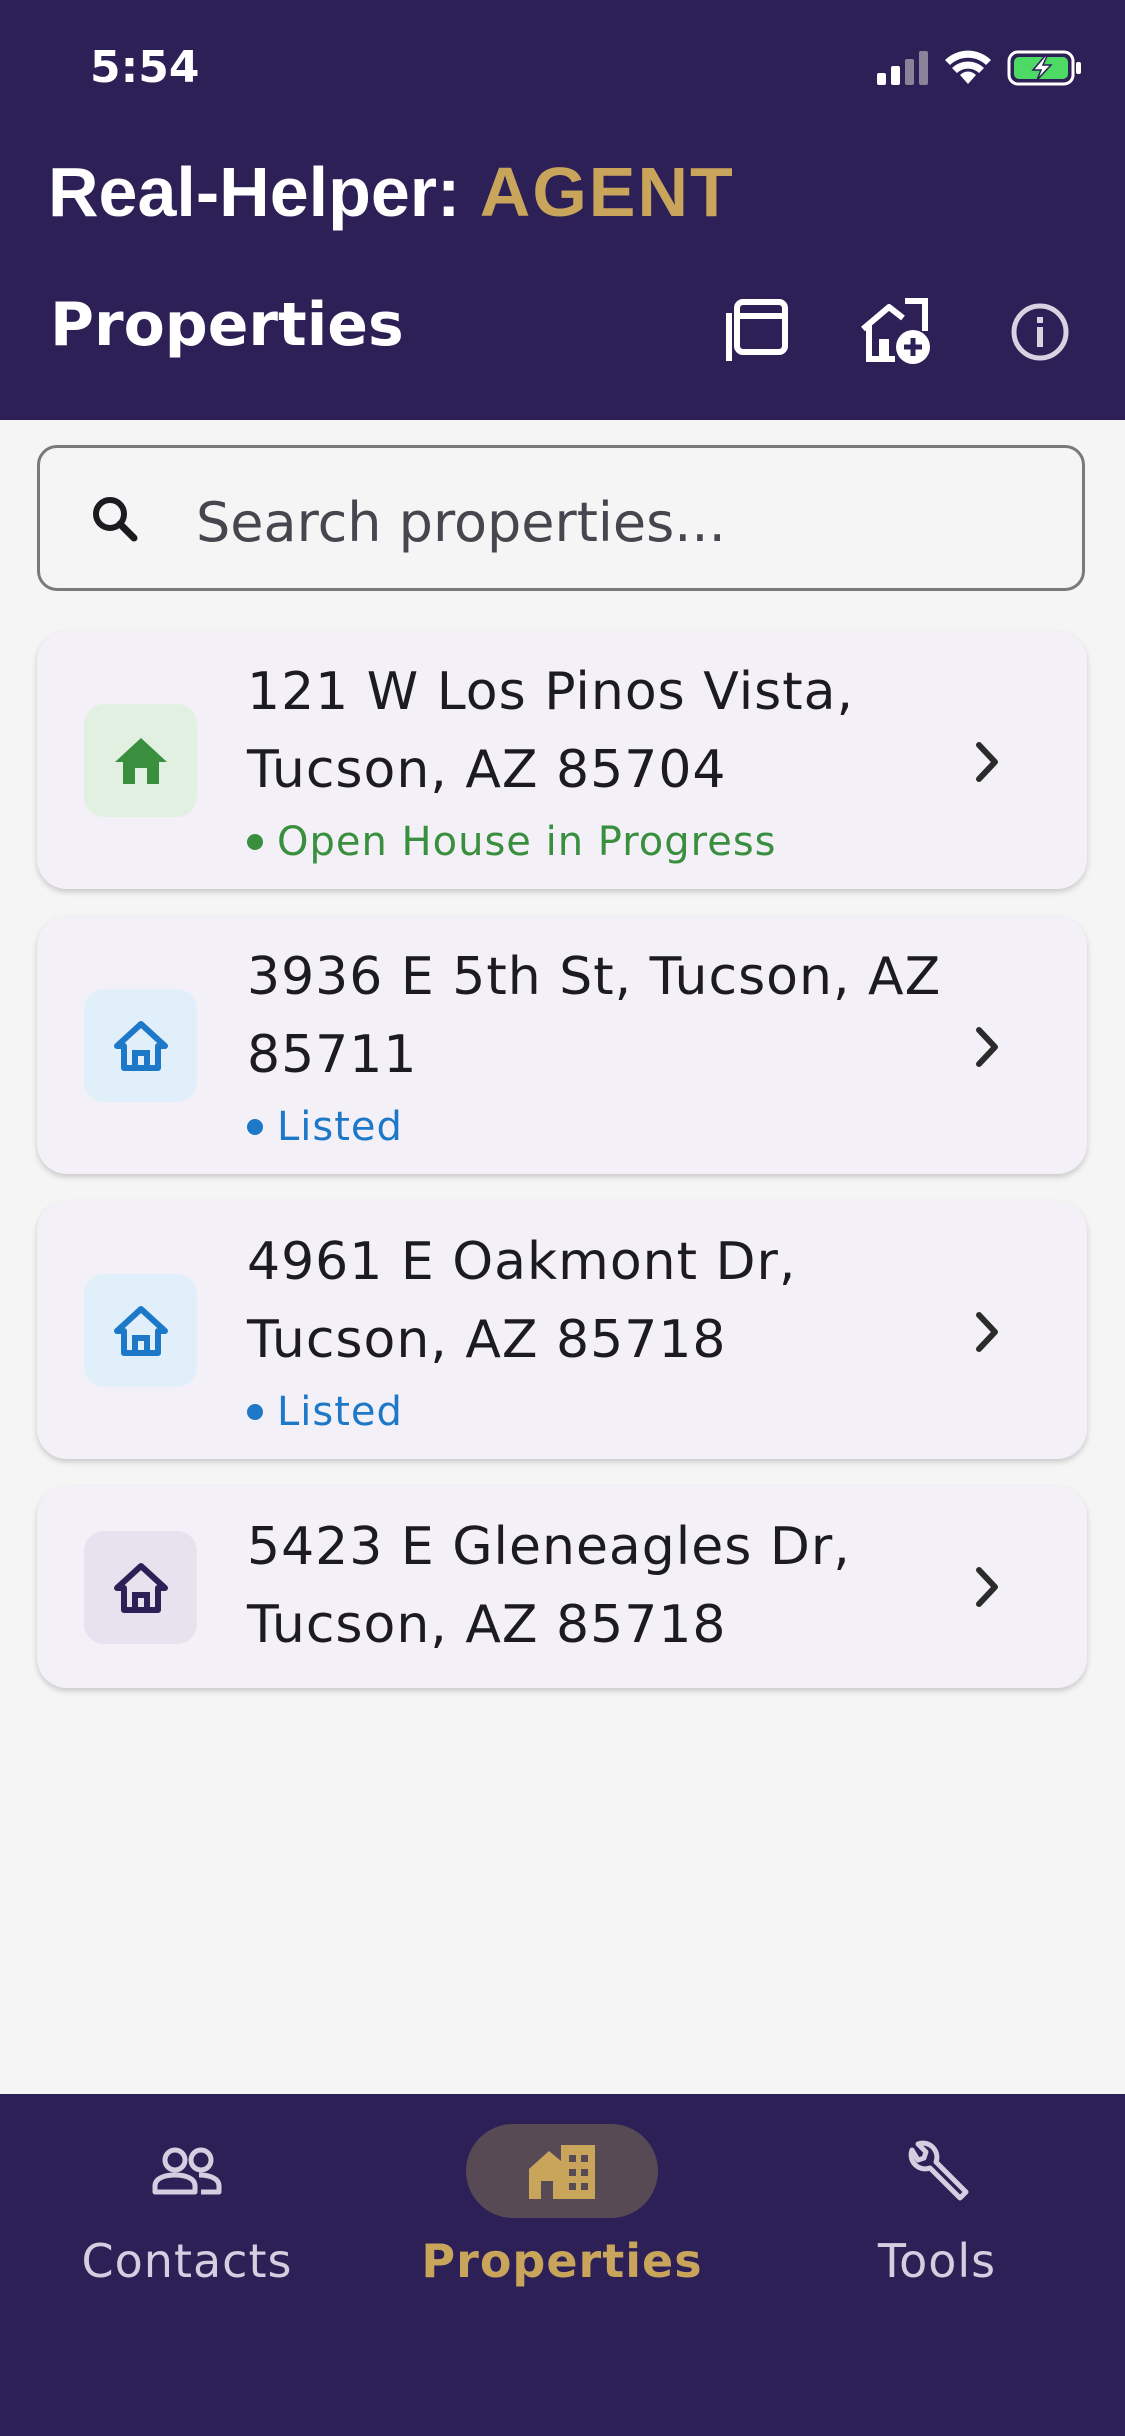  I want to click on bottom-navigation: Contacts Properties Tools, so click(562, 2265).